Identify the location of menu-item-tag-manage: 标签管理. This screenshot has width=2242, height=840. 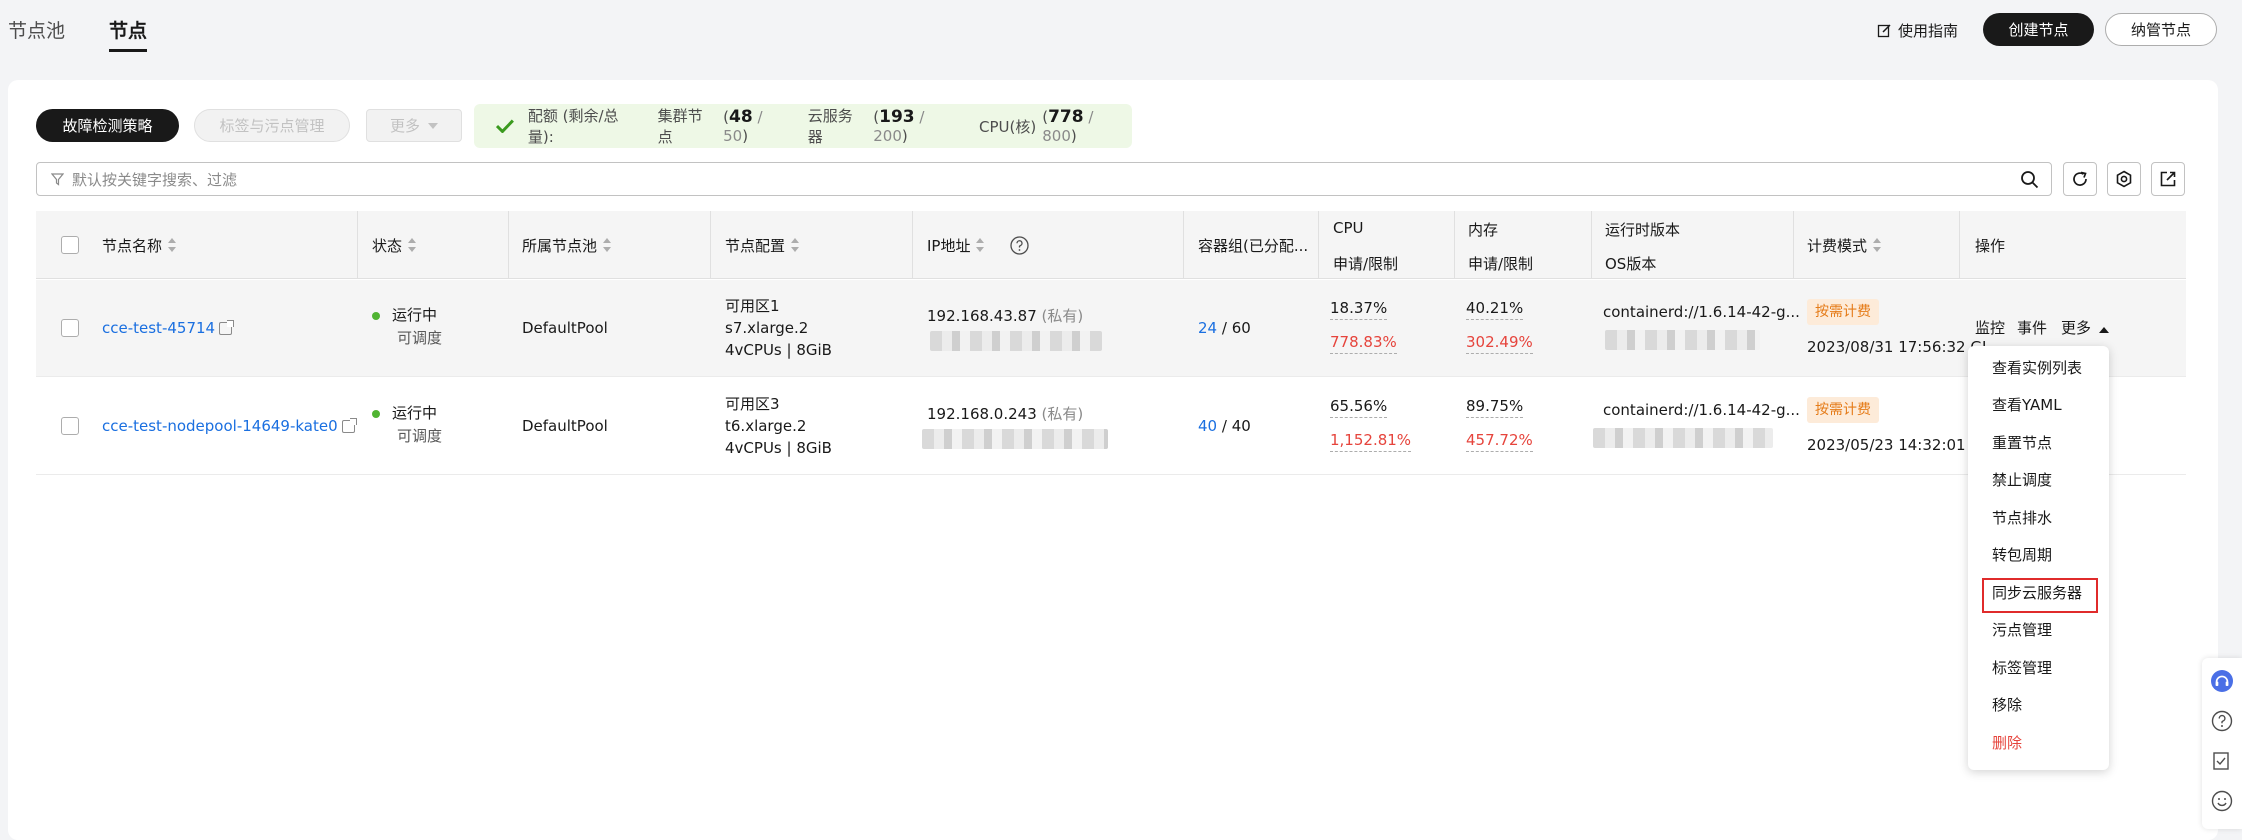
(2022, 667).